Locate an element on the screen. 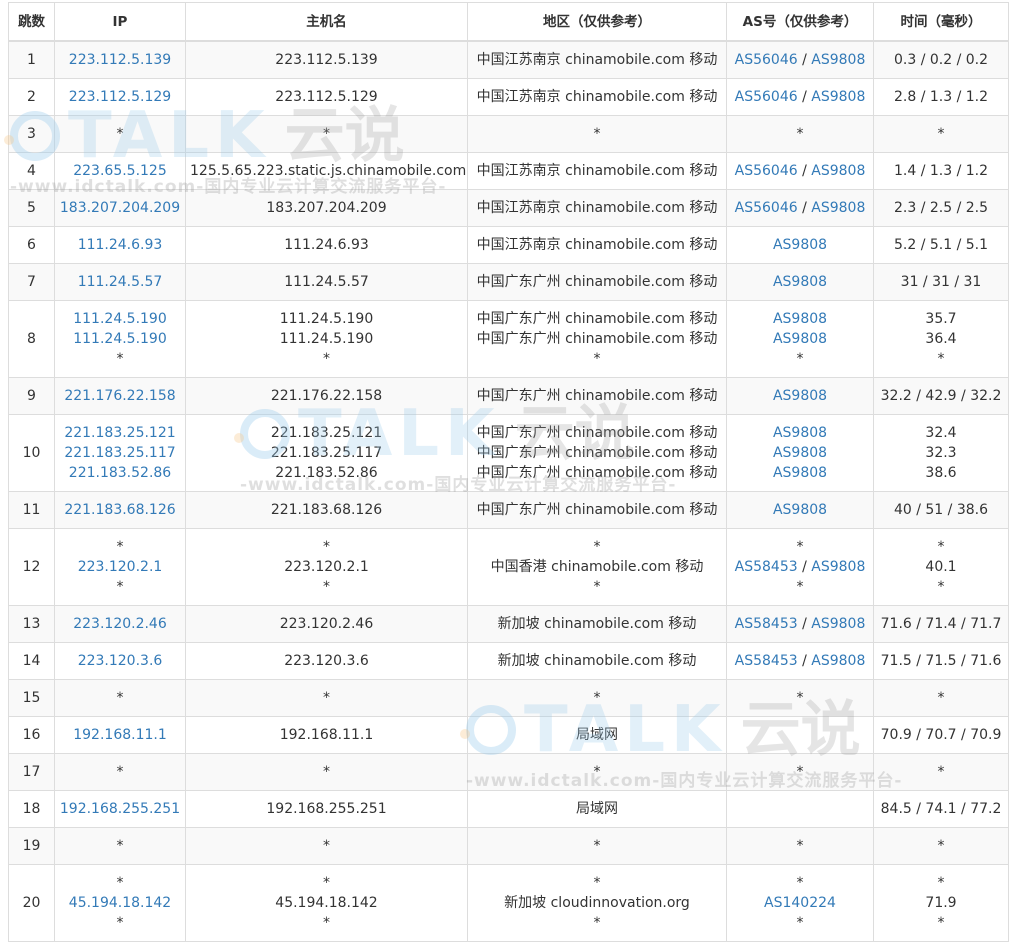 The height and width of the screenshot is (948, 1012). ip-link: 221.176.22.158 is located at coordinates (120, 396).